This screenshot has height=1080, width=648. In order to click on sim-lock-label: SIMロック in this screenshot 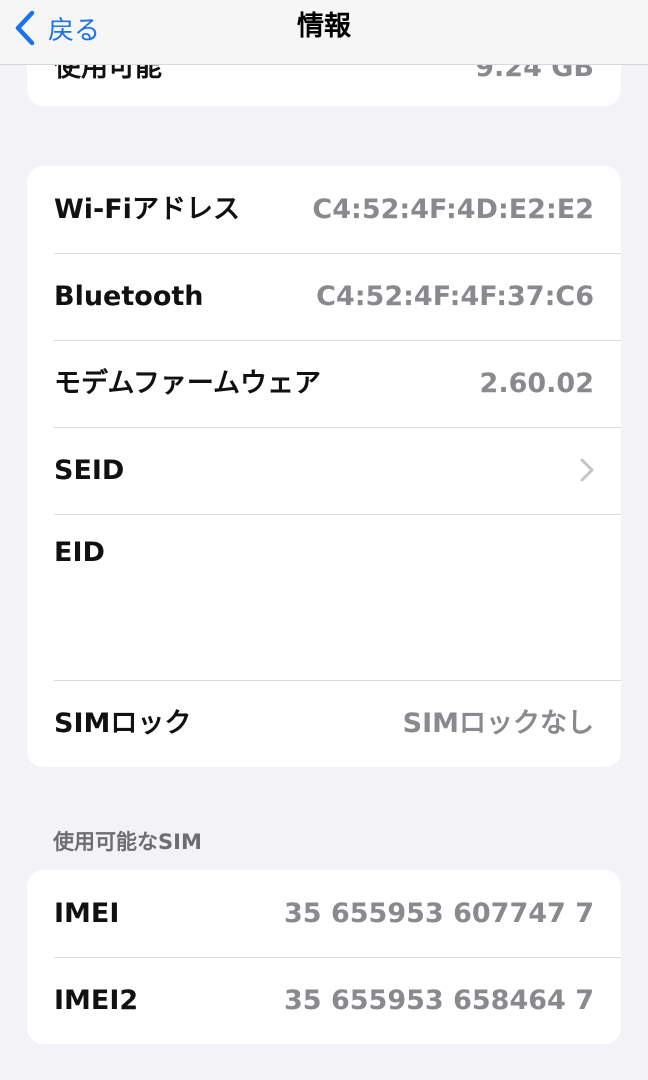, I will do `click(123, 723)`.